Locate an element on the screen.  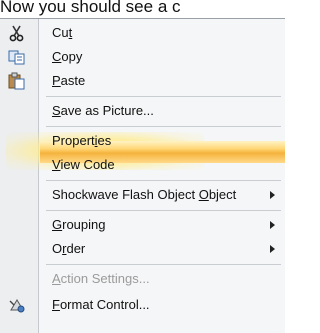
menu-item-copy: Copy is located at coordinates (142, 57).